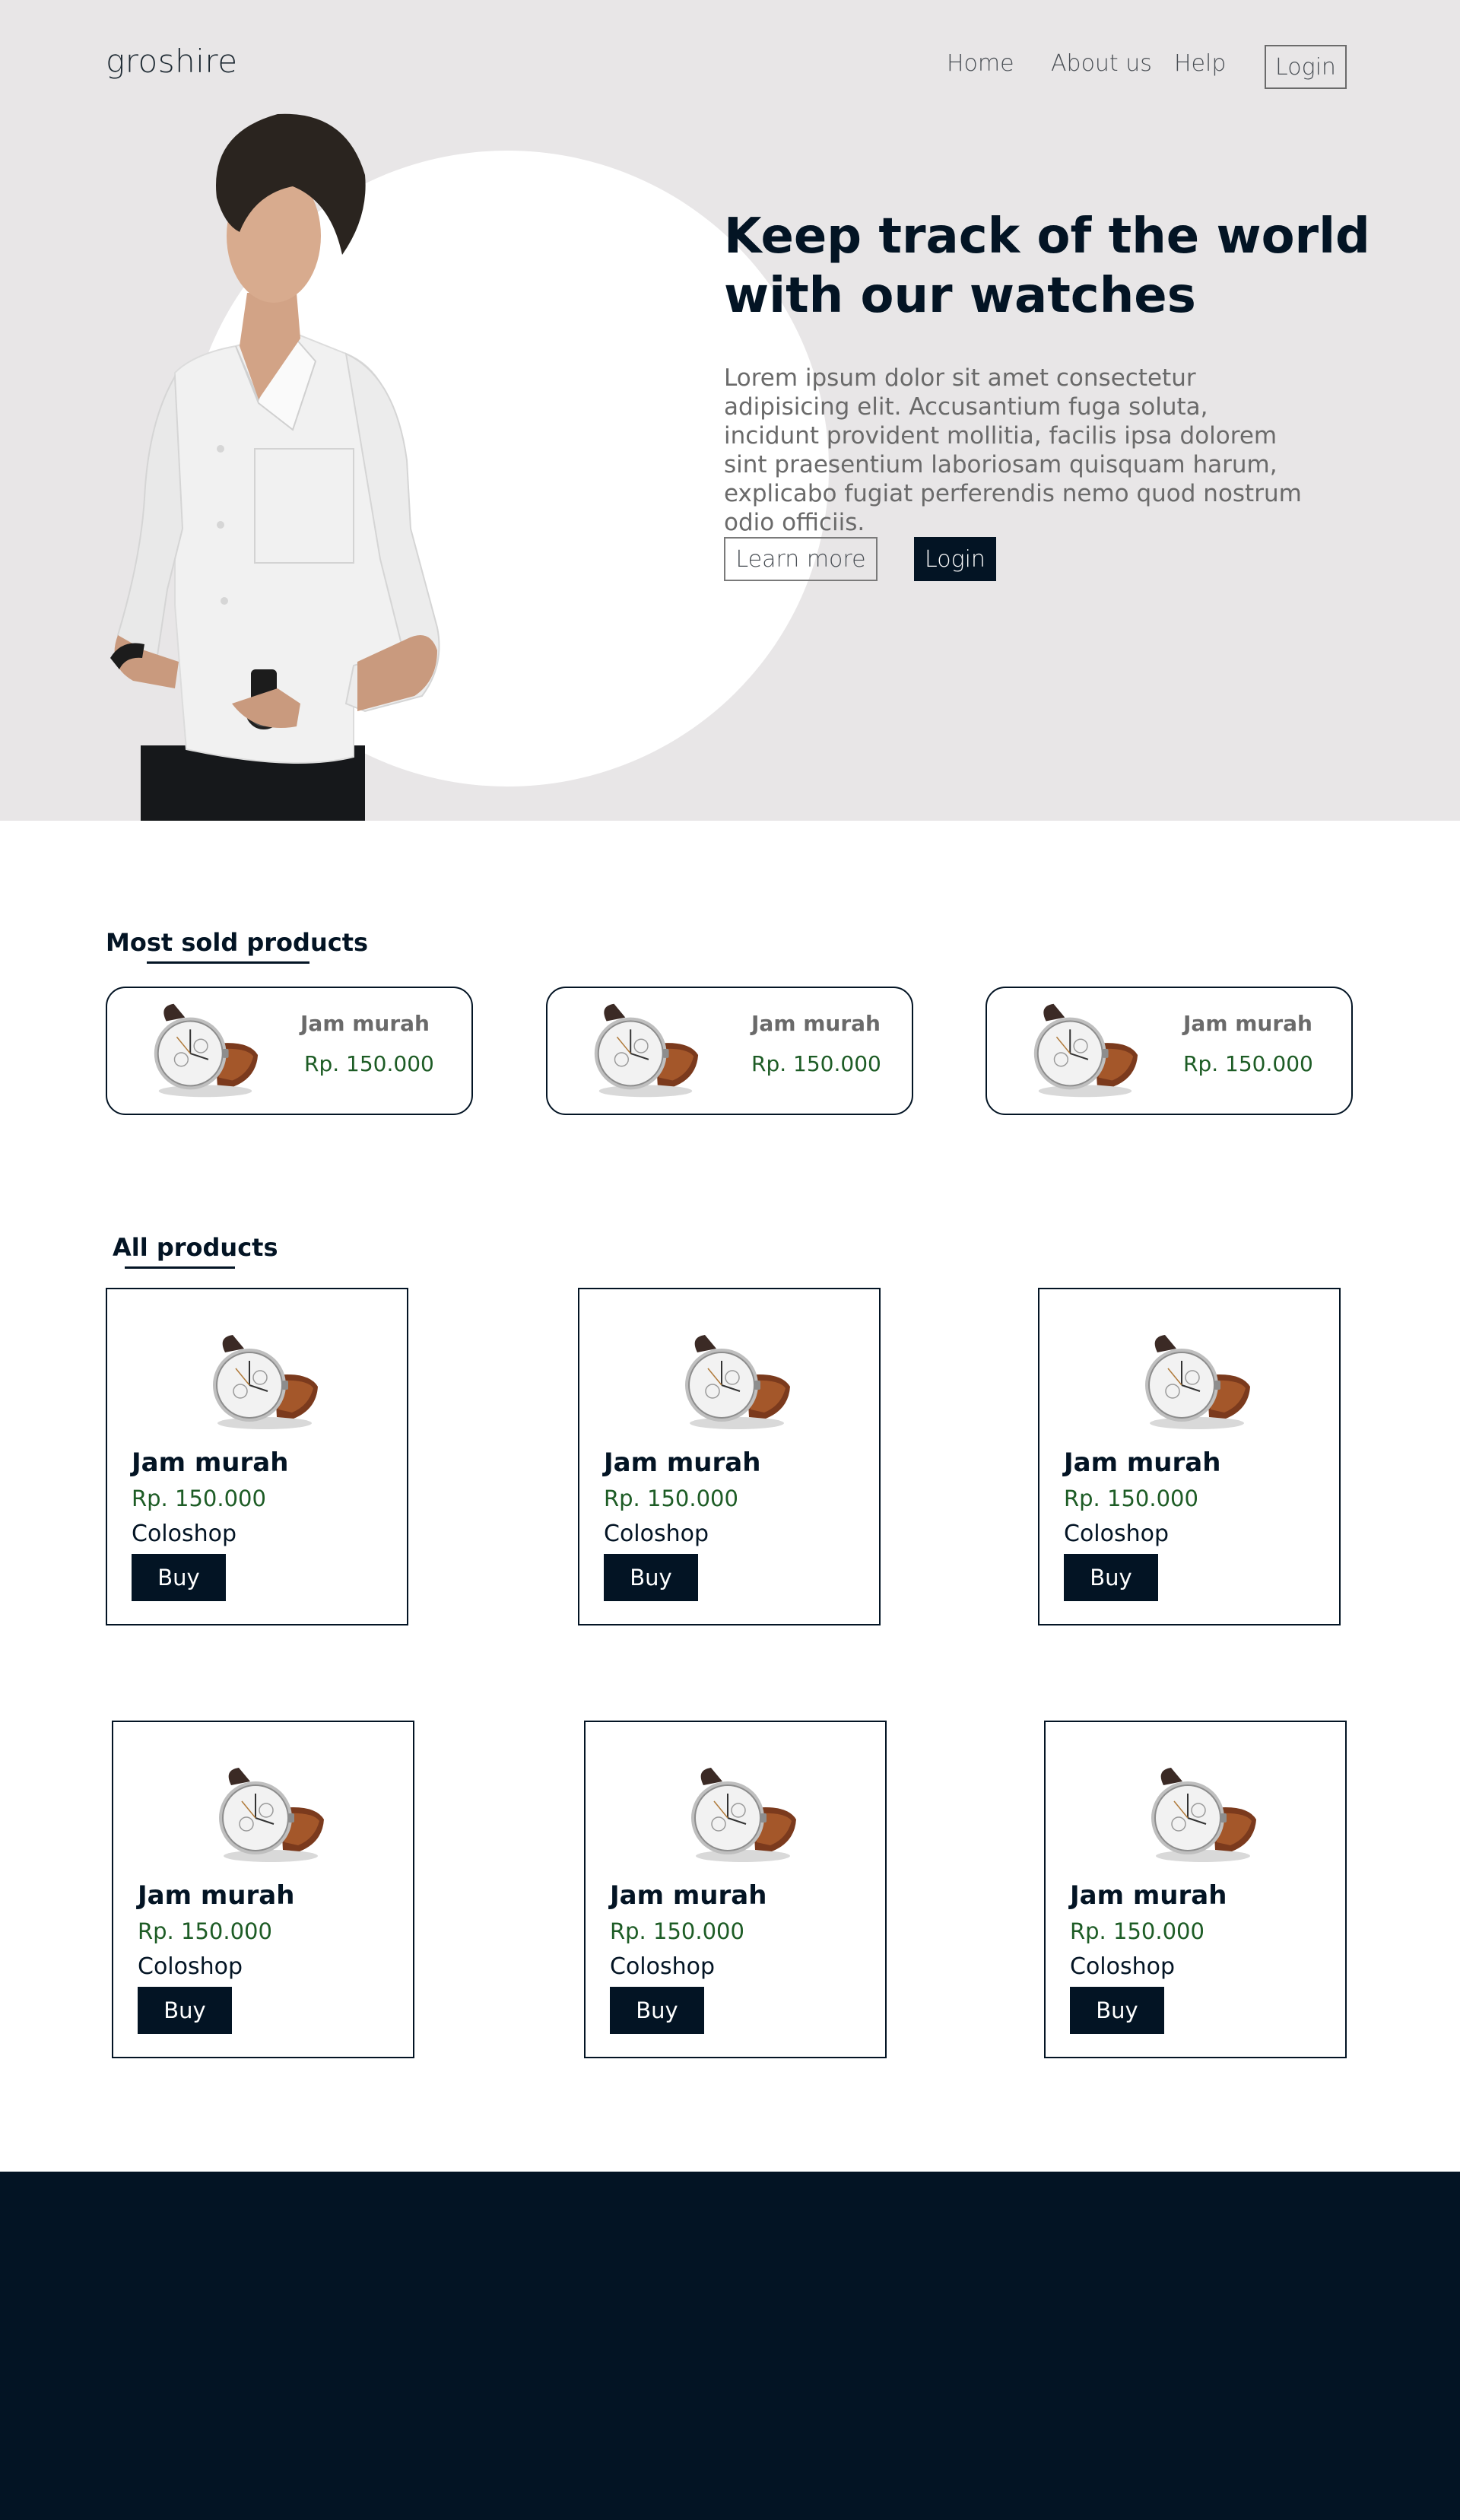  Describe the element at coordinates (1101, 63) in the screenshot. I see `nav-about-us: About us` at that location.